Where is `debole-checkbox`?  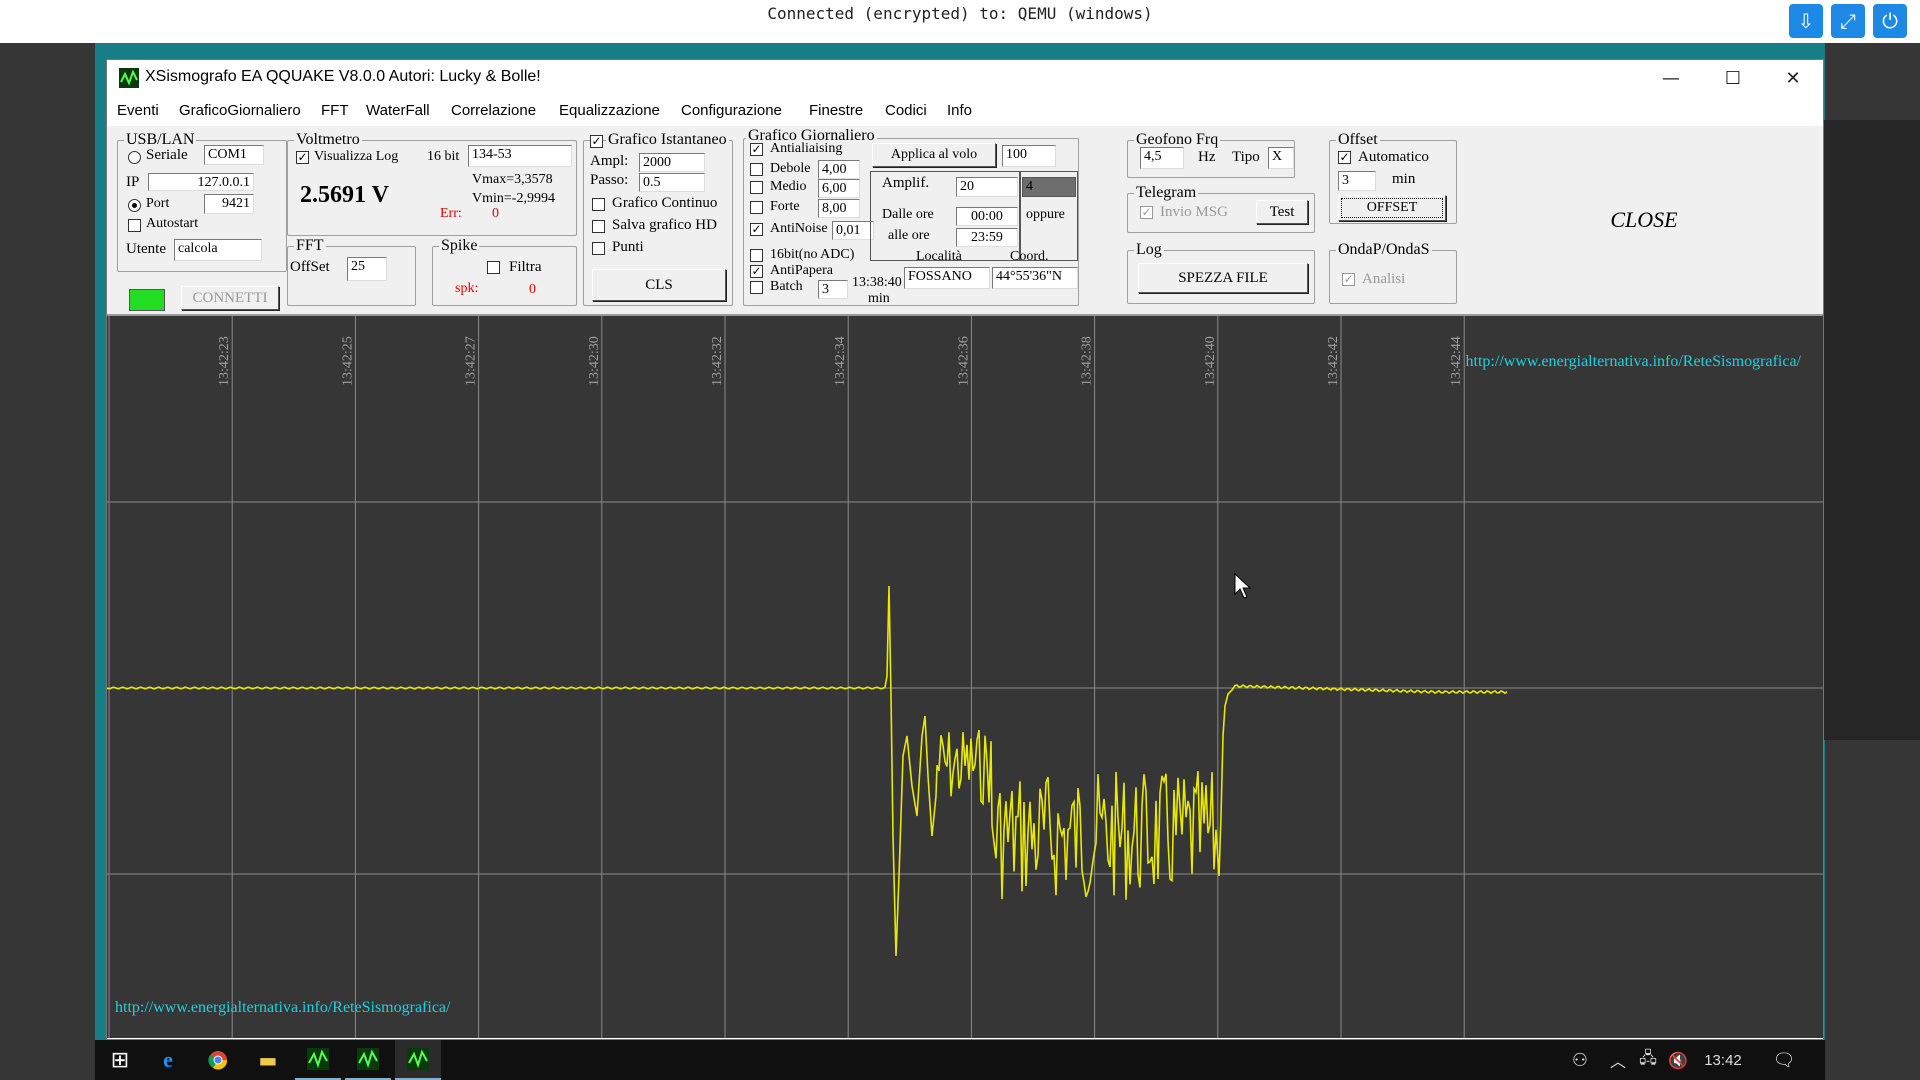
debole-checkbox is located at coordinates (756, 169).